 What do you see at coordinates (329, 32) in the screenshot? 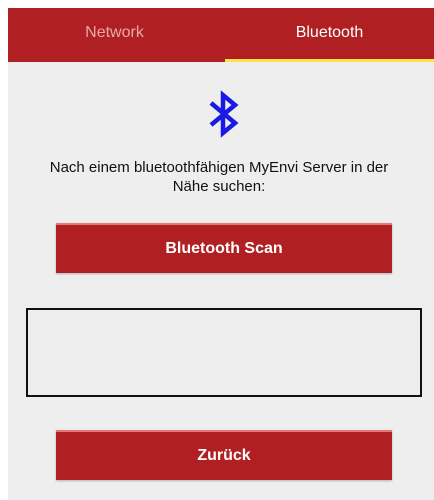
I see `tab-bluetooth-label: Bluetooth` at bounding box center [329, 32].